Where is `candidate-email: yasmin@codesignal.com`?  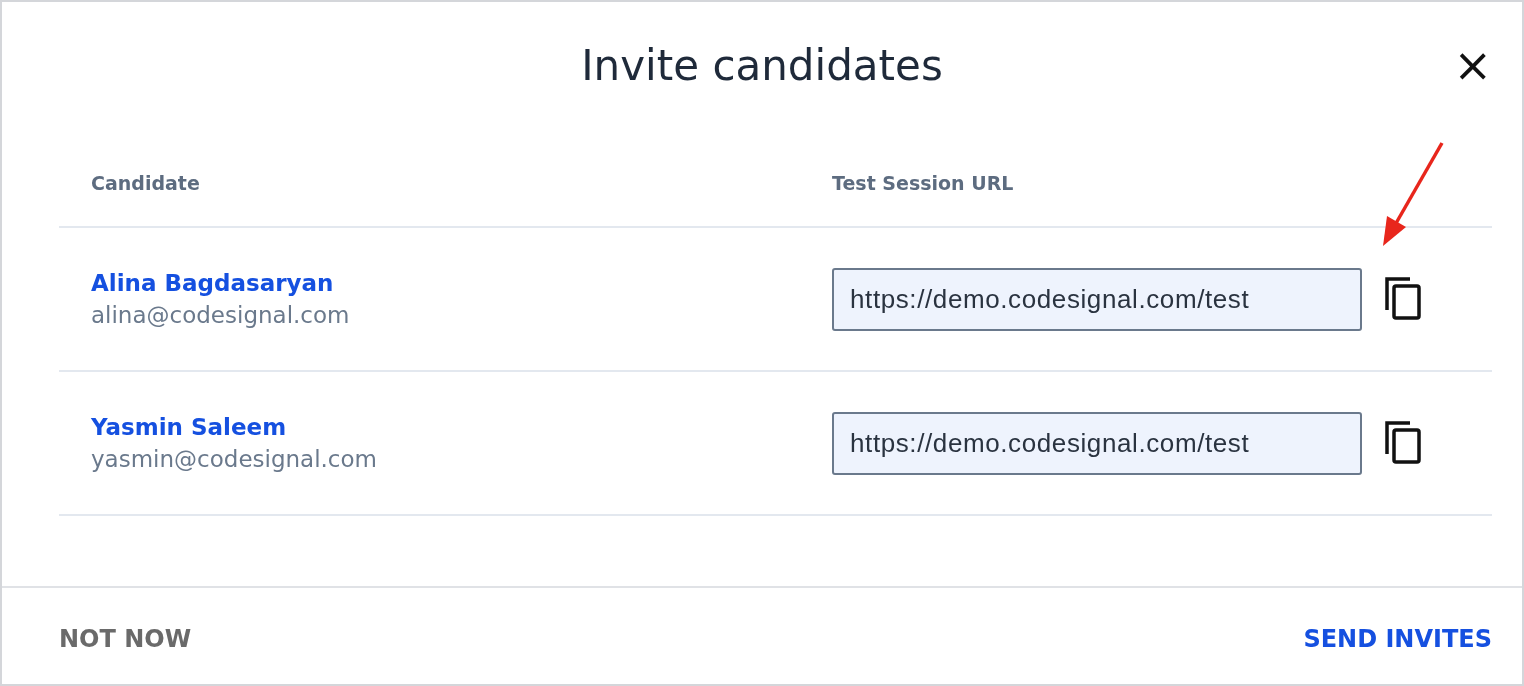 candidate-email: yasmin@codesignal.com is located at coordinates (234, 459).